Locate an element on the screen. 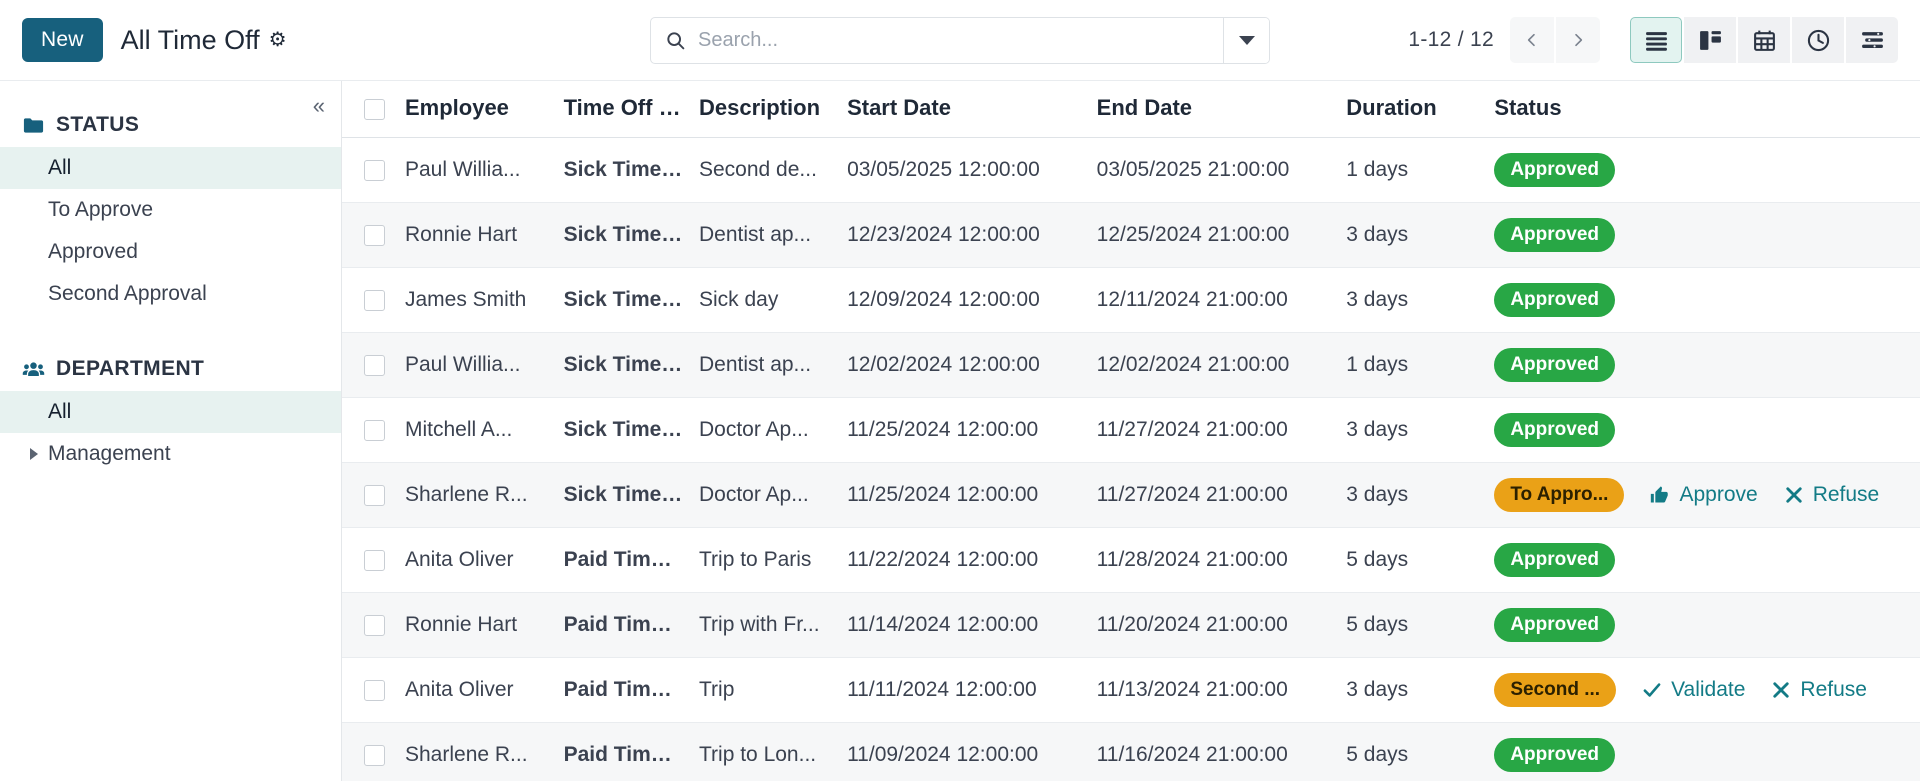  view-button-list is located at coordinates (1656, 40).